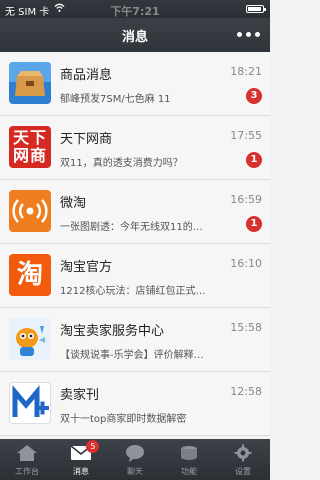 This screenshot has height=480, width=320. Describe the element at coordinates (135, 404) in the screenshot. I see `list-item: 卖家刊 12:58 双十一top商家即时数据解密` at that location.